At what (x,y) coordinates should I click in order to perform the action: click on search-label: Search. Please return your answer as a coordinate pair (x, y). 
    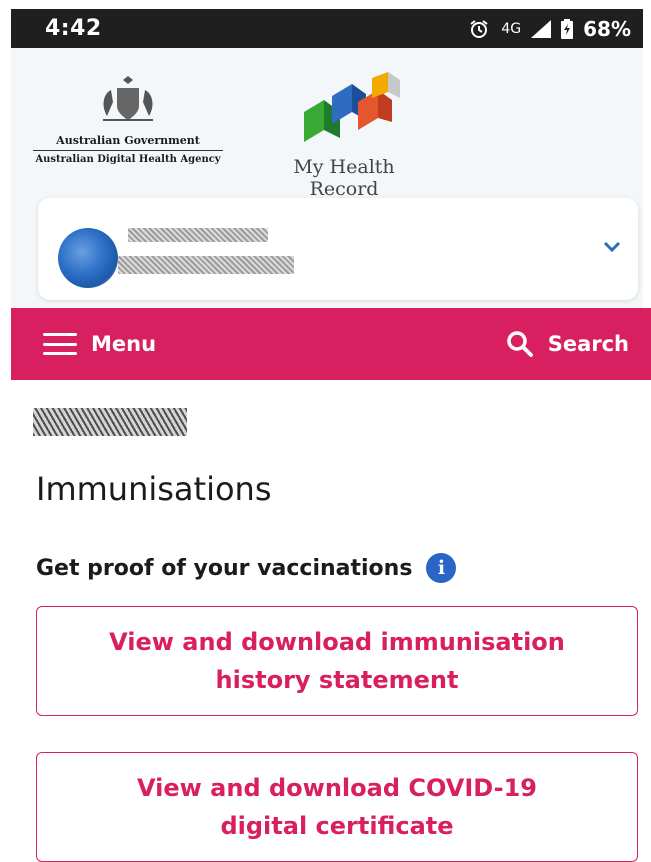
    Looking at the image, I should click on (588, 344).